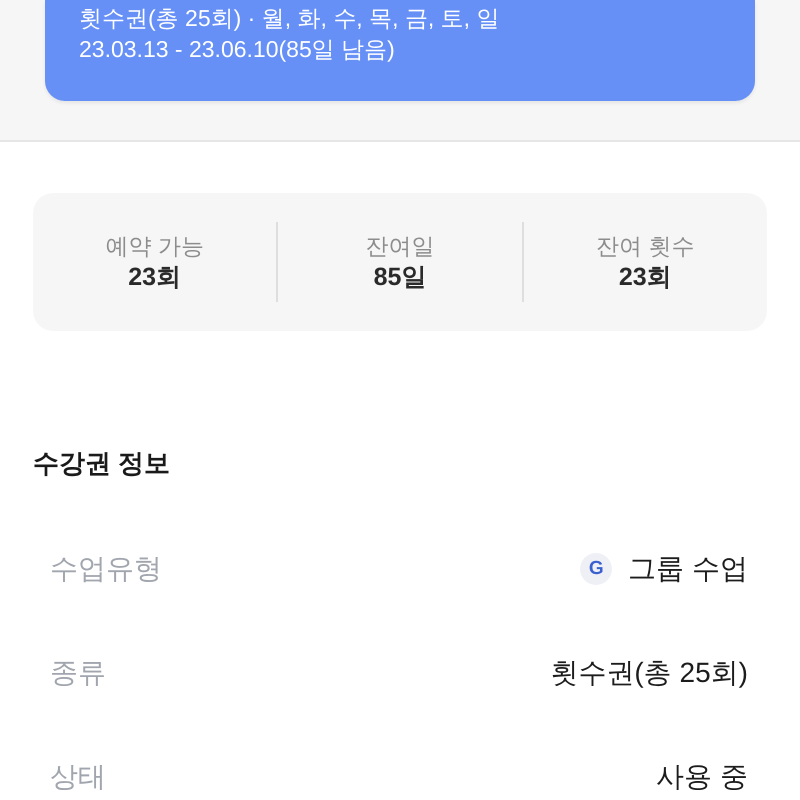 This screenshot has height=800, width=800. Describe the element at coordinates (702, 777) in the screenshot. I see `info-value: 사용 중` at that location.